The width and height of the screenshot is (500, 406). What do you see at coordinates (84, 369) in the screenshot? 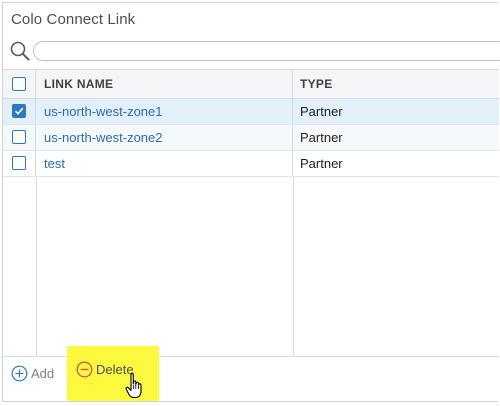
I see `delete-icon` at bounding box center [84, 369].